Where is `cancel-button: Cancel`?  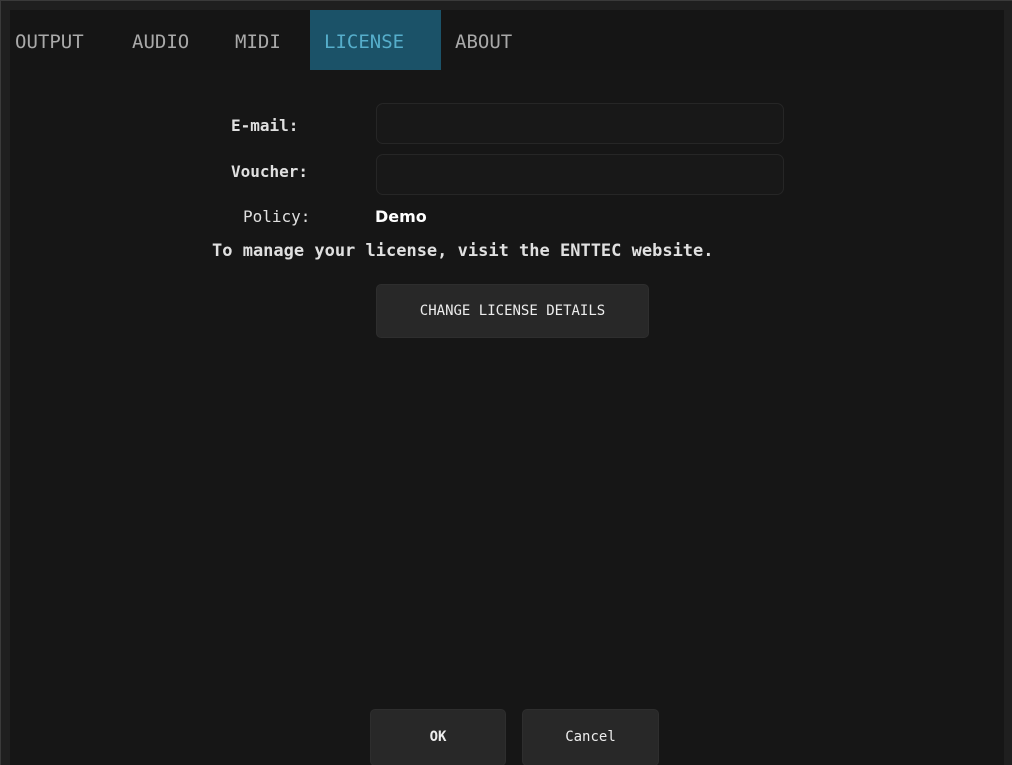
cancel-button: Cancel is located at coordinates (590, 737).